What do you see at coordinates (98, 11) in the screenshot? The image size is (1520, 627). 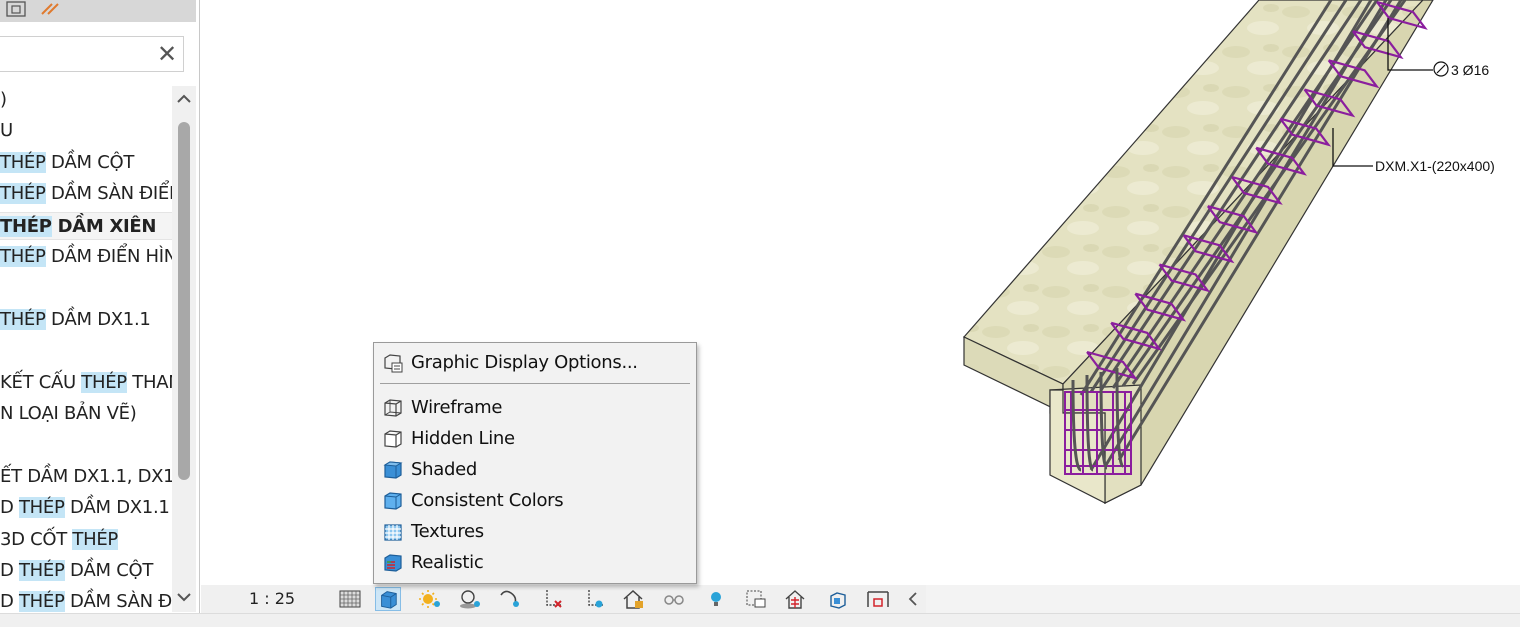 I see `browser-toolbar` at bounding box center [98, 11].